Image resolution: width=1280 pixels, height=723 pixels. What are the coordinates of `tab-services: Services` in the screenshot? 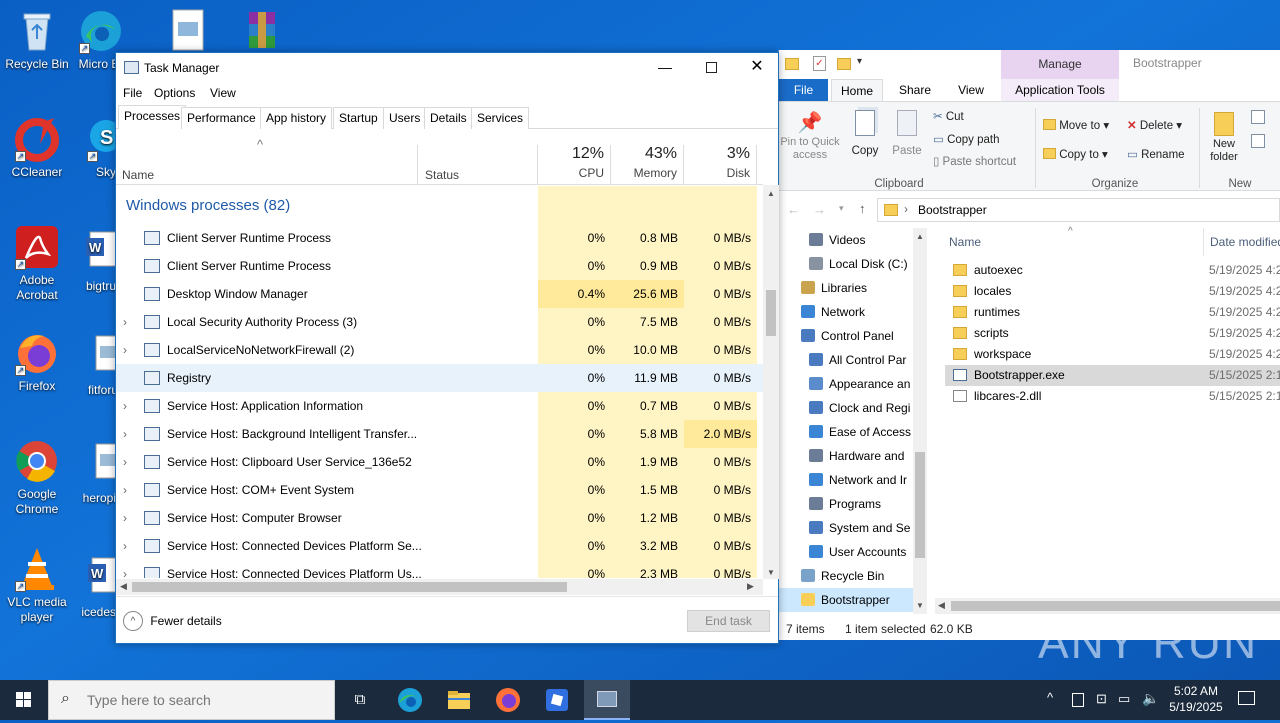 It's located at (500, 118).